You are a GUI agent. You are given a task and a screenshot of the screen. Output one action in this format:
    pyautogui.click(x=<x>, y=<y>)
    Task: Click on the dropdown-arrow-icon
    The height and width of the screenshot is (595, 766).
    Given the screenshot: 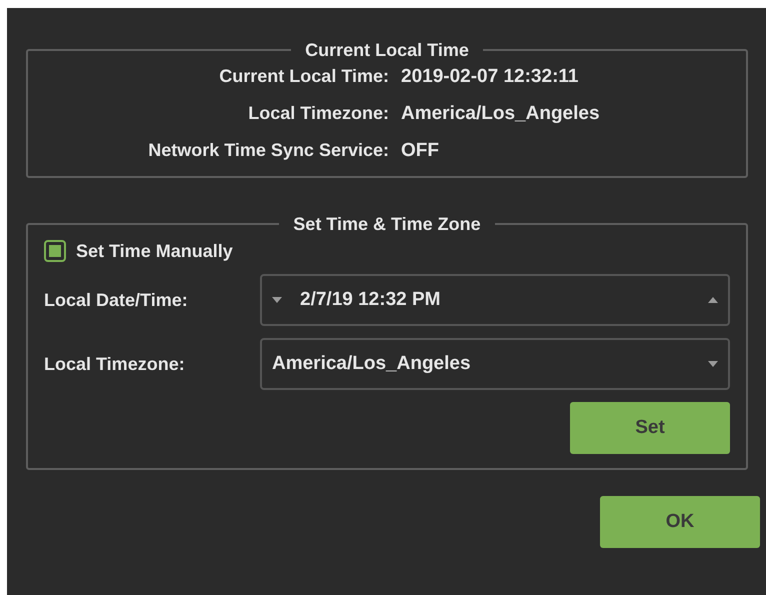 What is the action you would take?
    pyautogui.click(x=713, y=364)
    